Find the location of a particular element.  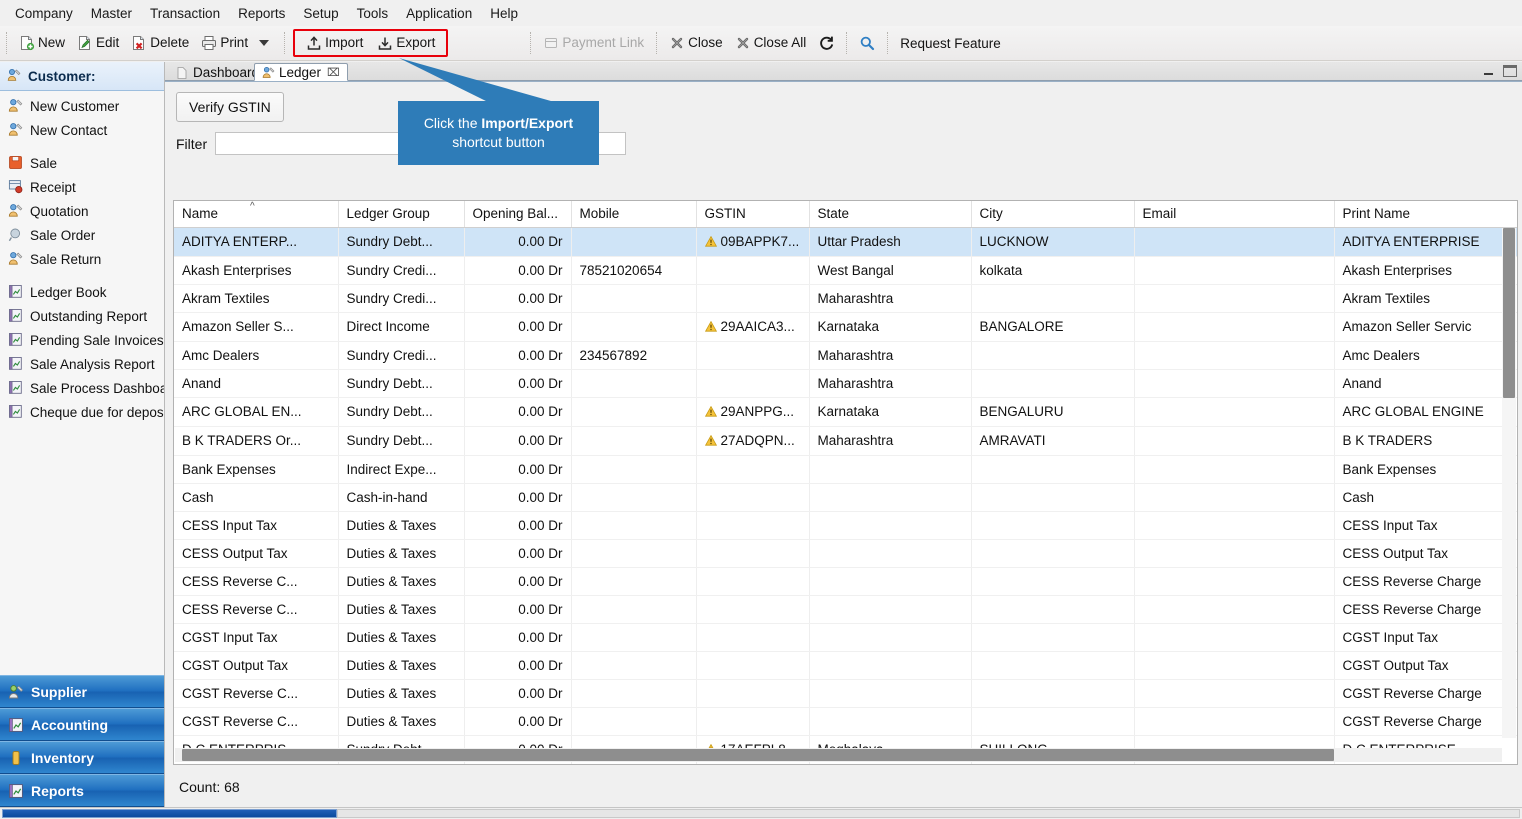

sidebar-item-sale-process-dashboa: Sale Process Dashboa is located at coordinates (82, 388).